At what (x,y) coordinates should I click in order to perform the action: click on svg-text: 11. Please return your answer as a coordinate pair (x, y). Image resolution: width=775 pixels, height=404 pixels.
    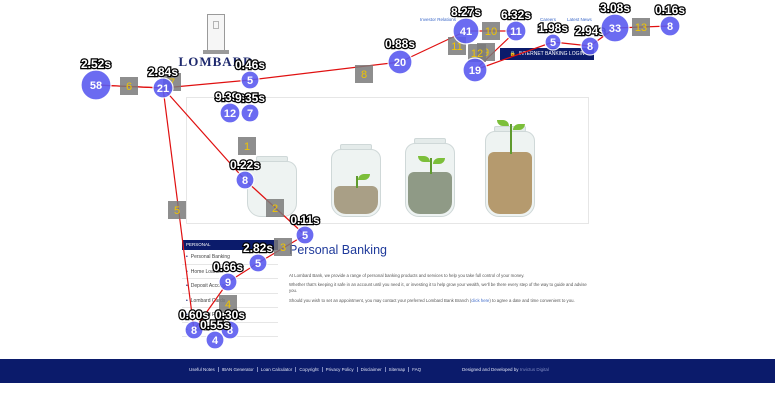
    Looking at the image, I should click on (516, 32).